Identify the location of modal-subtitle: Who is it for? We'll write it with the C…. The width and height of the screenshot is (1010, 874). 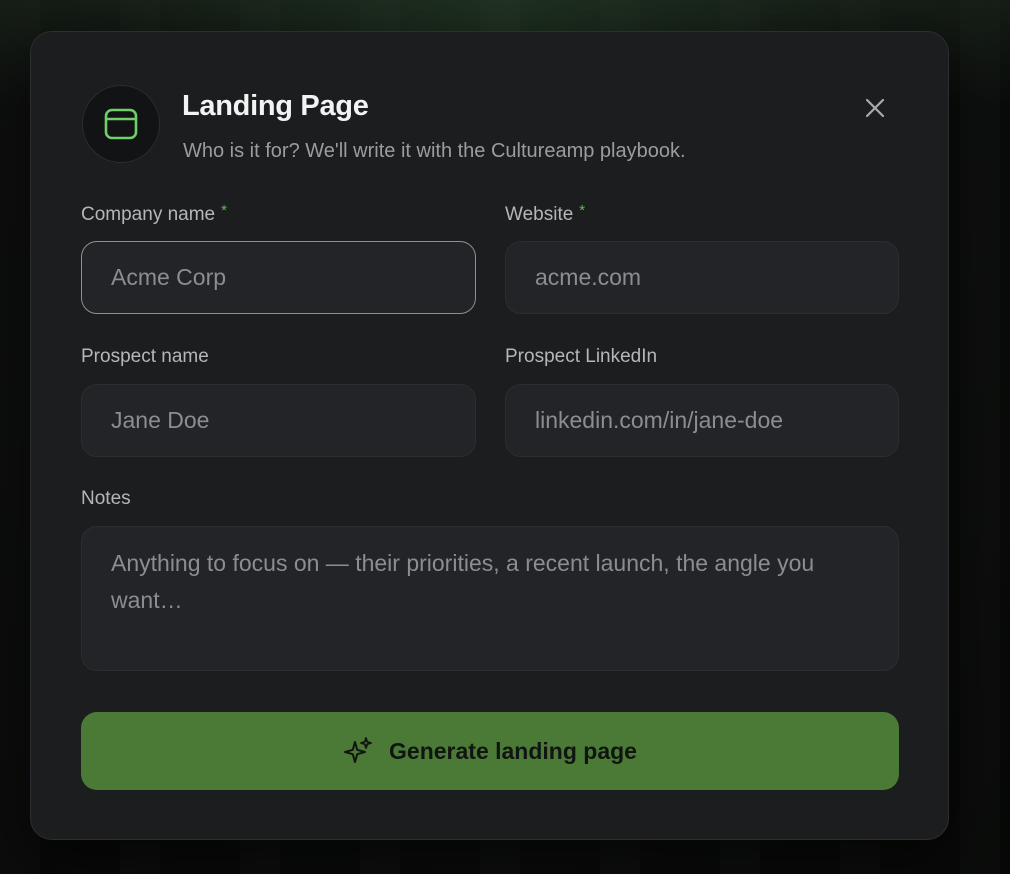
(434, 151).